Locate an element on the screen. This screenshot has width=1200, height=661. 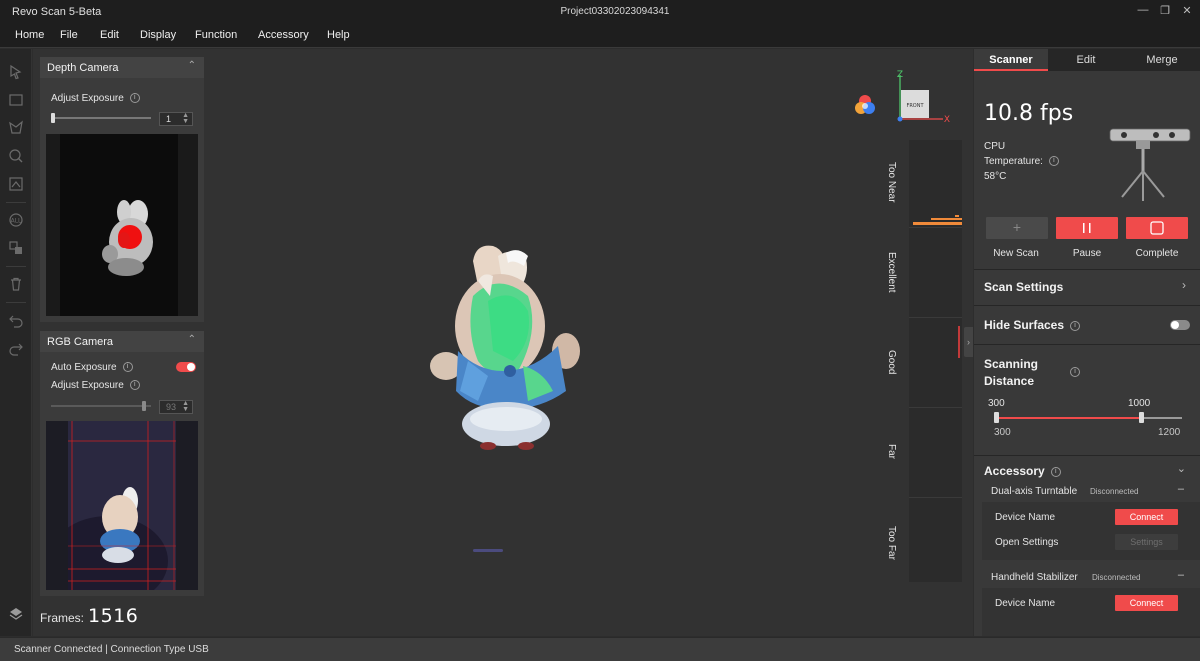
stabilizer-name: Handheld Stabilizer is located at coordinates (1034, 577).